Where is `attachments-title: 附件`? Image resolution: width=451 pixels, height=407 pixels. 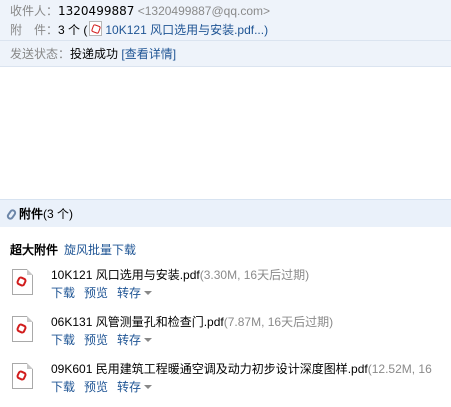 attachments-title: 附件 is located at coordinates (31, 214).